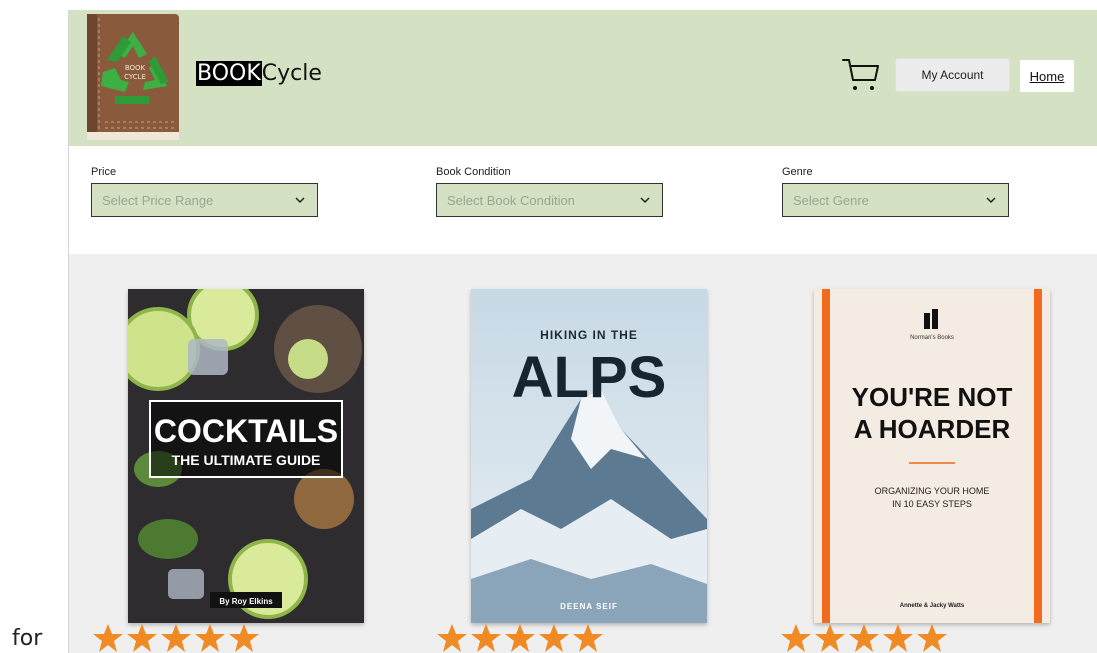 This screenshot has height=653, width=1097. I want to click on brand-rest: Cycle, so click(291, 73).